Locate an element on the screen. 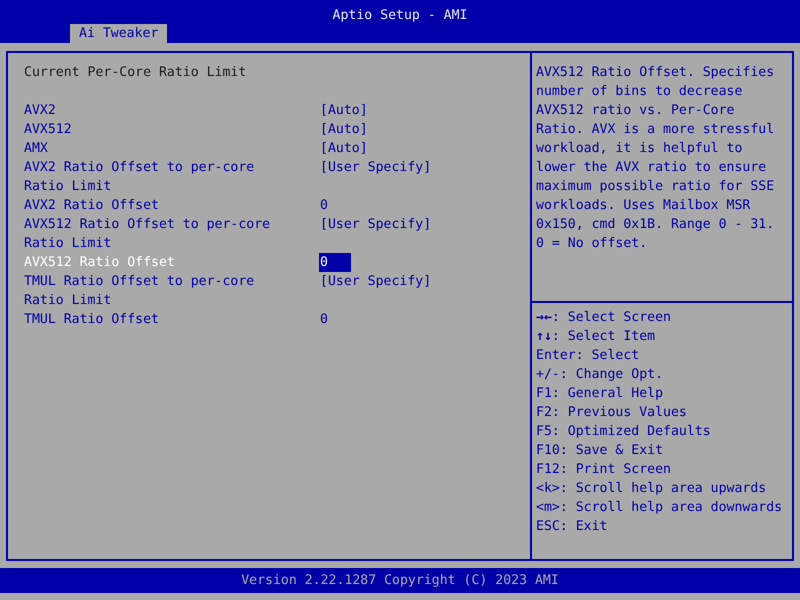 The height and width of the screenshot is (600, 800). setting-label: AVX512 is located at coordinates (172, 129).